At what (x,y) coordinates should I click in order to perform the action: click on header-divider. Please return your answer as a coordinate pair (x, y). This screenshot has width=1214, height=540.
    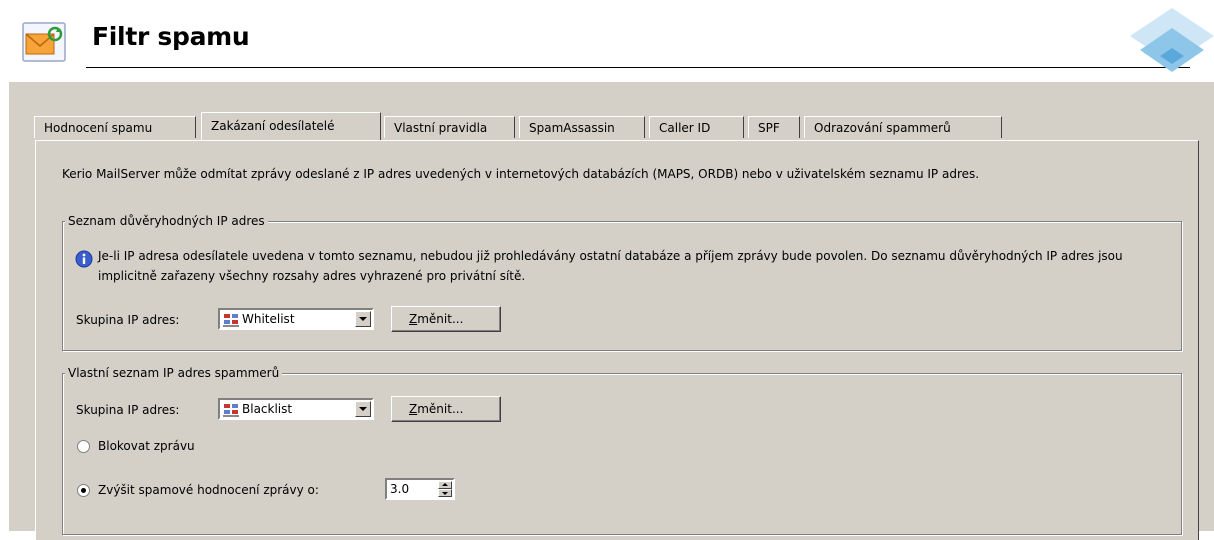
    Looking at the image, I should click on (638, 67).